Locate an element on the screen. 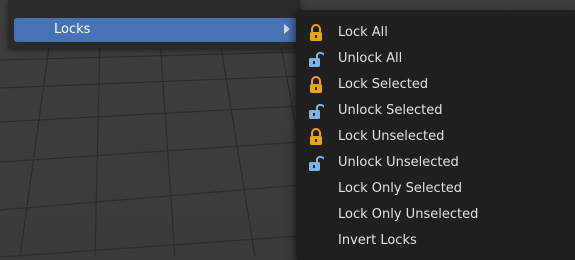 The height and width of the screenshot is (260, 575). lock-selected-label: Lock Selected is located at coordinates (383, 84).